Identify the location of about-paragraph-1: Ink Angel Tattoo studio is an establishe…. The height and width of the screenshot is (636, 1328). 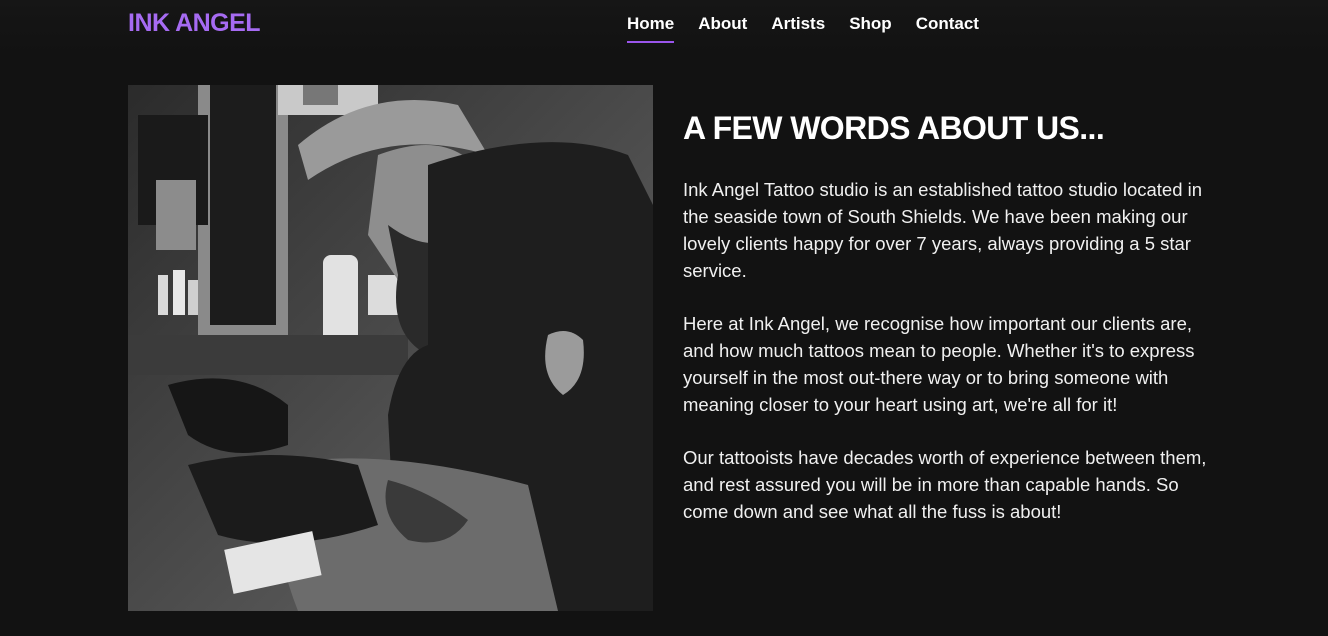
(943, 230).